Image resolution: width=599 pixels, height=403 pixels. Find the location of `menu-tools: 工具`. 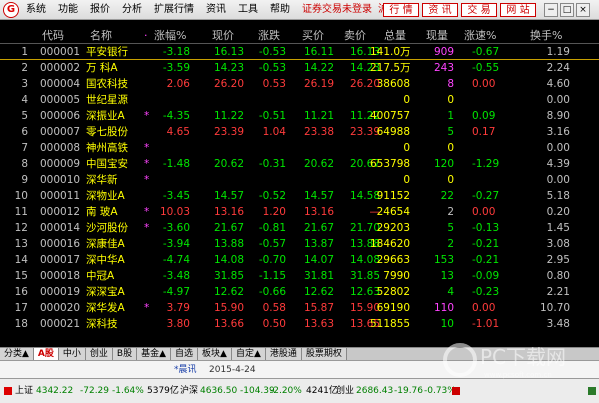

menu-tools: 工具 is located at coordinates (248, 10).